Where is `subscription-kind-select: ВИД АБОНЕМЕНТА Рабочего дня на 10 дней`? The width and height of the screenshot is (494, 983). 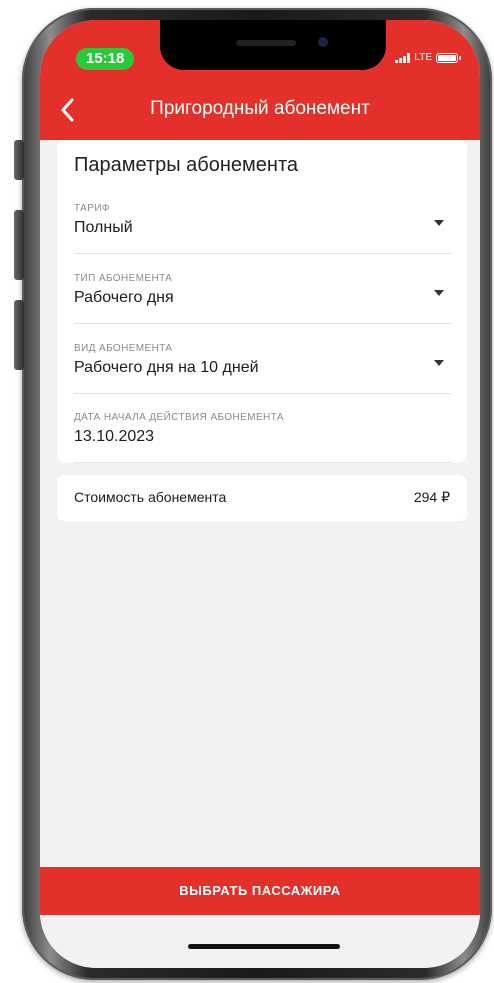 subscription-kind-select: ВИД АБОНЕМЕНТА Рабочего дня на 10 дней is located at coordinates (263, 368).